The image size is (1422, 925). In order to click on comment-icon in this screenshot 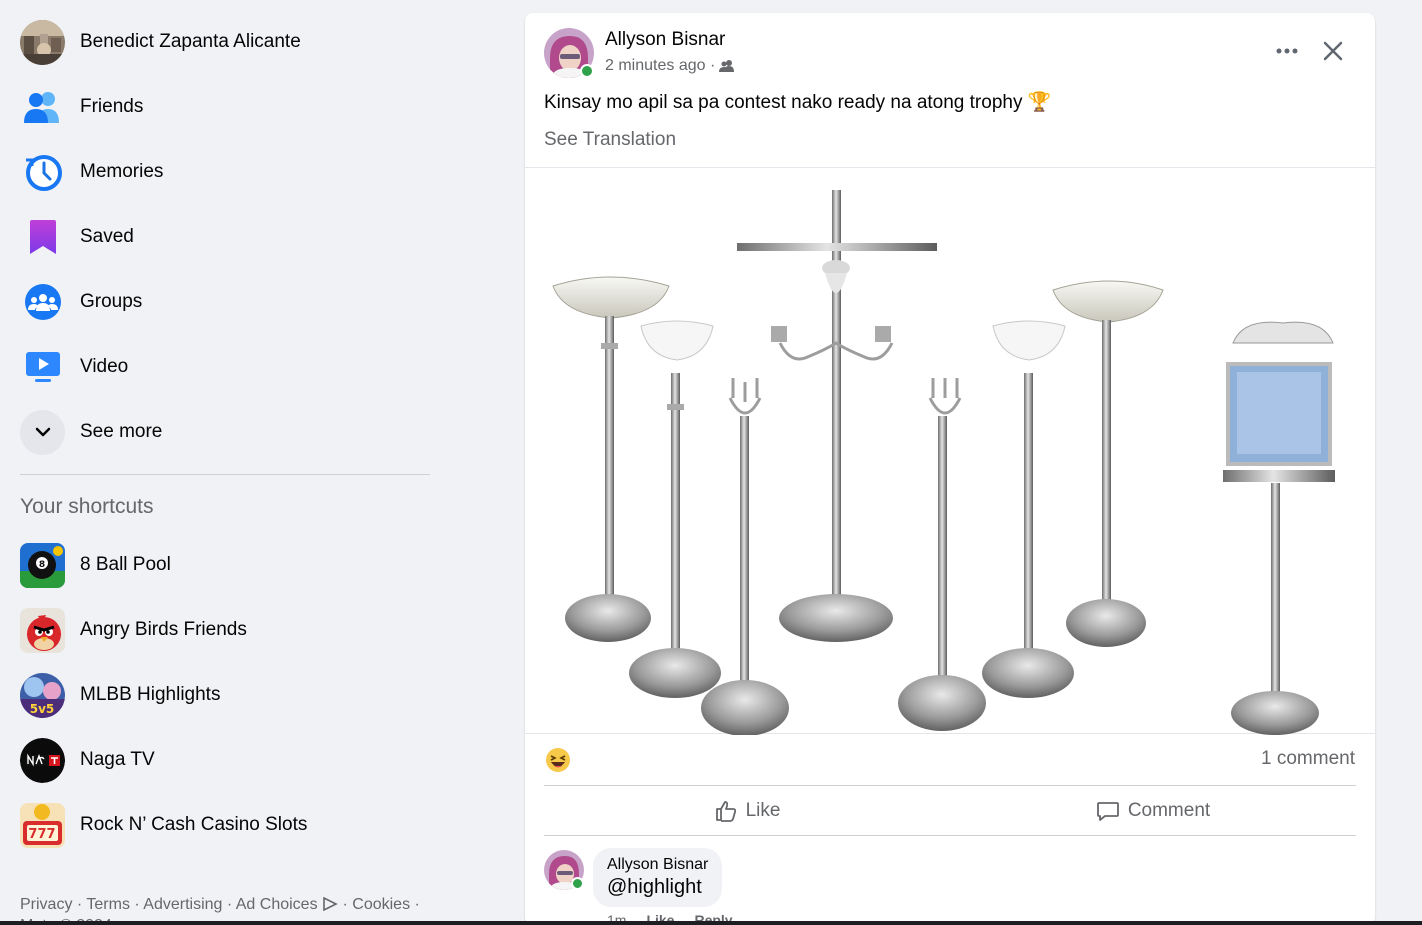, I will do `click(1107, 811)`.